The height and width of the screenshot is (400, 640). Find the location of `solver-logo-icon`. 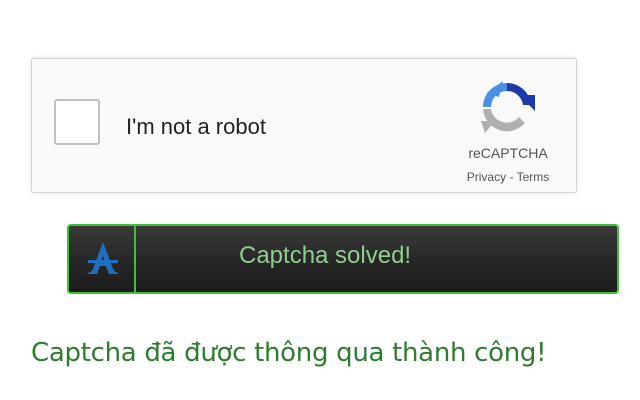

solver-logo-icon is located at coordinates (103, 258).